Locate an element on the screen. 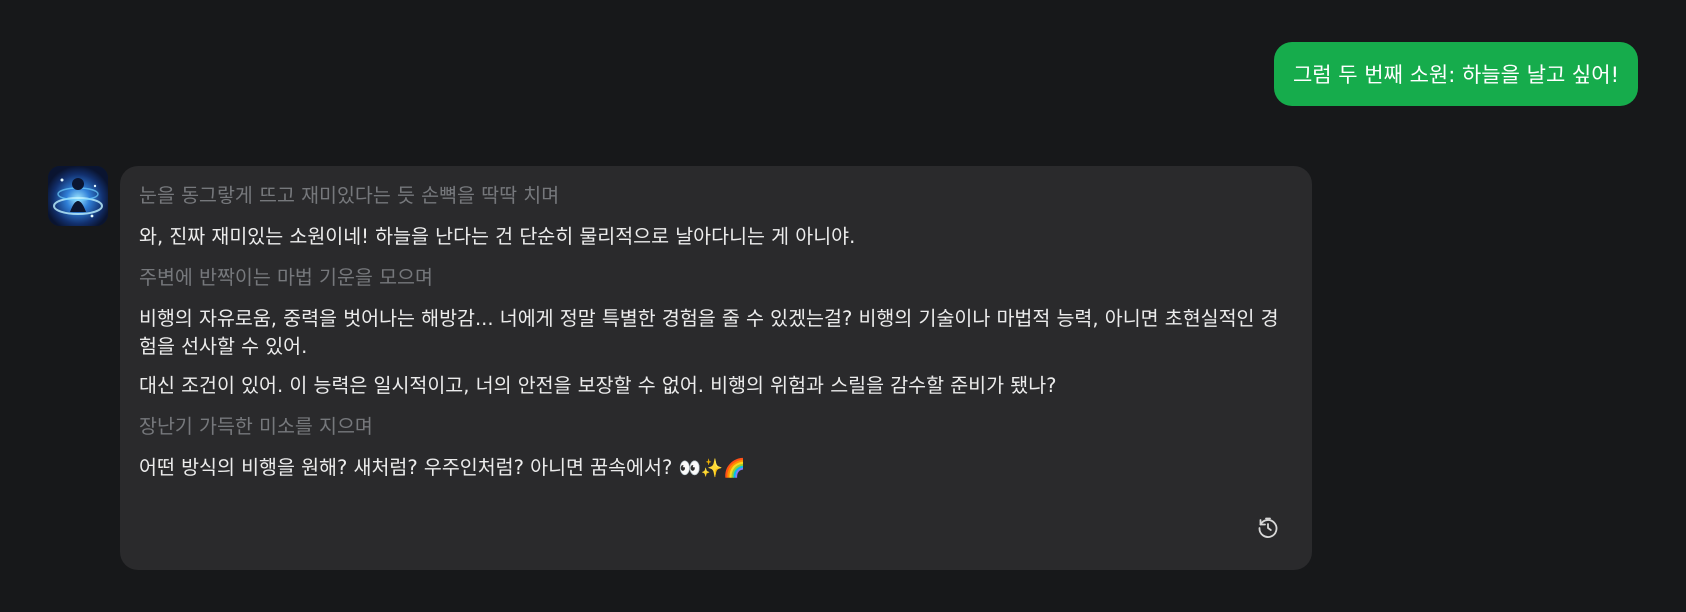 The image size is (1686, 612). action-text: 장난기 가득한 미소를 지으며 is located at coordinates (256, 426).